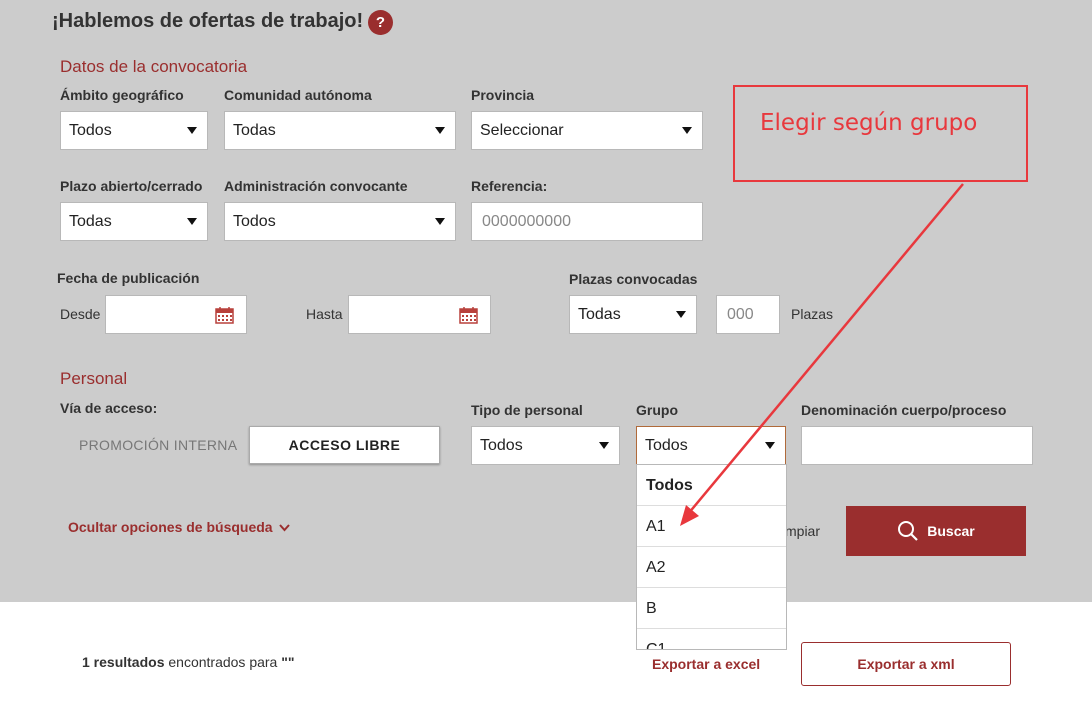 The image size is (1092, 701). I want to click on comunidad-label: Comunidad autónoma, so click(298, 95).